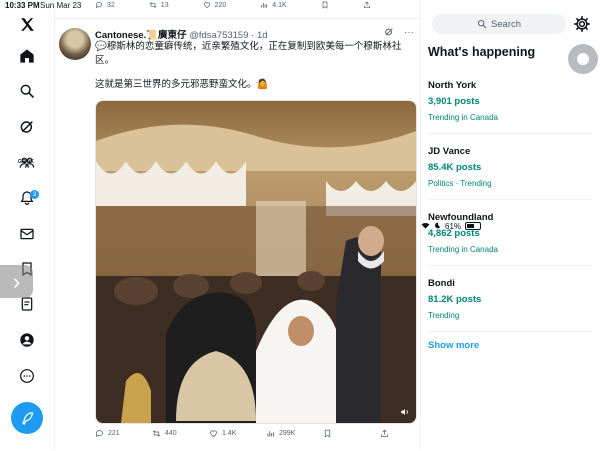 This screenshot has height=451, width=600. I want to click on home-icon, so click(27, 56).